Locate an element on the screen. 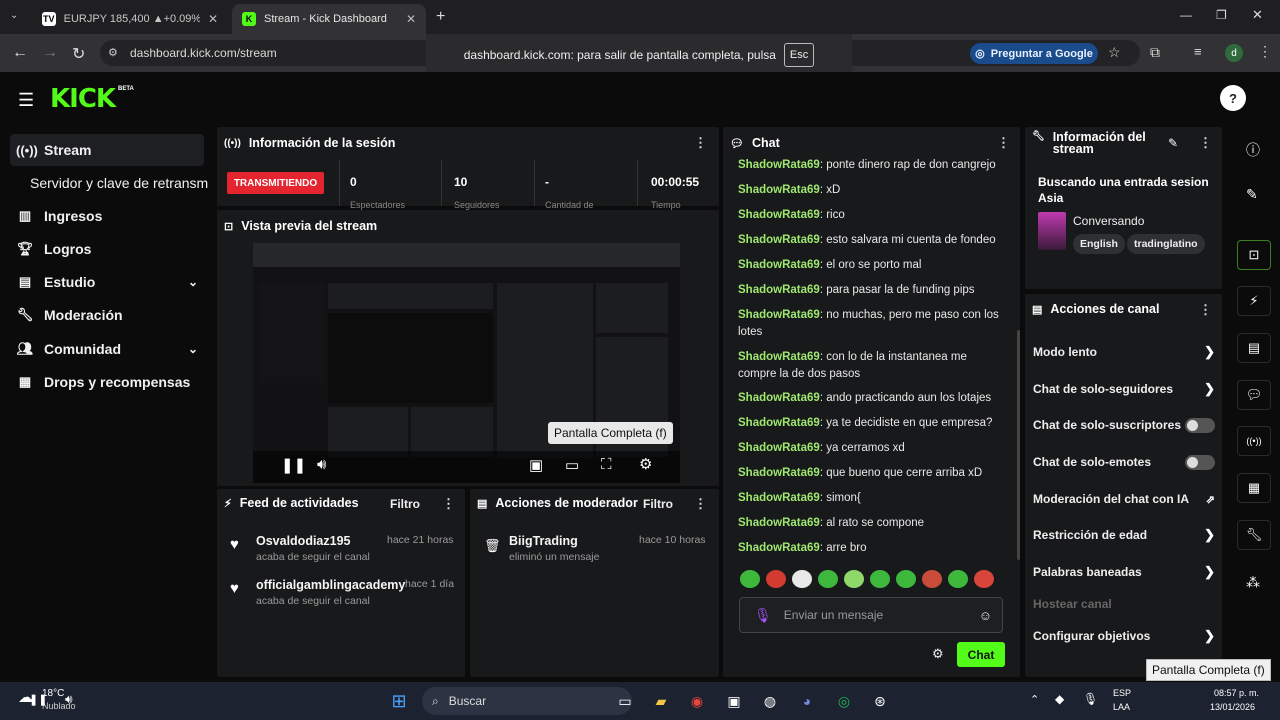 The height and width of the screenshot is (720, 1280). chrome-icon: ◉ is located at coordinates (697, 701).